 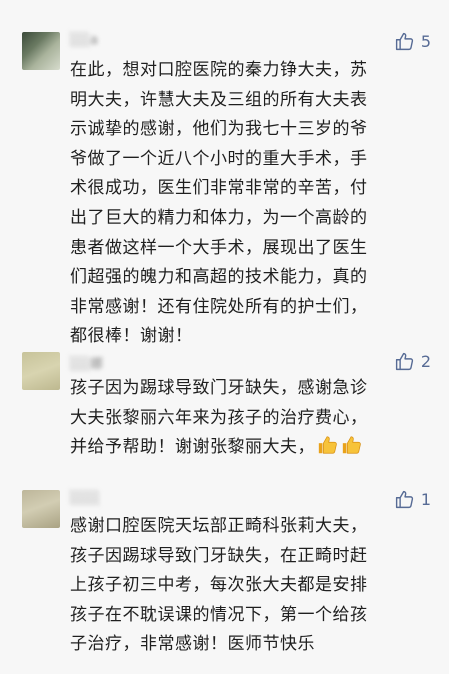 What do you see at coordinates (131, 336) in the screenshot?
I see `comment-line: 都很棒！谢谢！` at bounding box center [131, 336].